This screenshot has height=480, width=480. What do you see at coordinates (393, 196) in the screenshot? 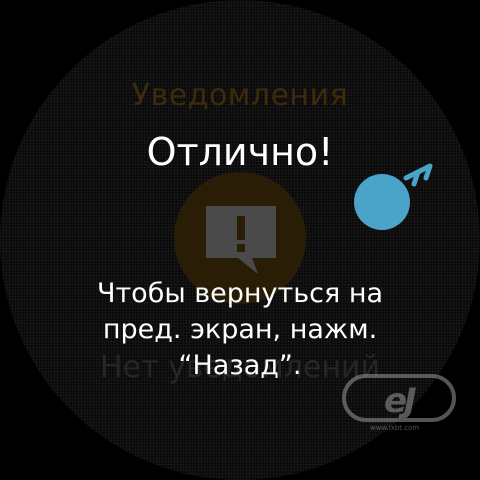
I see `swipe-gesture-icon` at bounding box center [393, 196].